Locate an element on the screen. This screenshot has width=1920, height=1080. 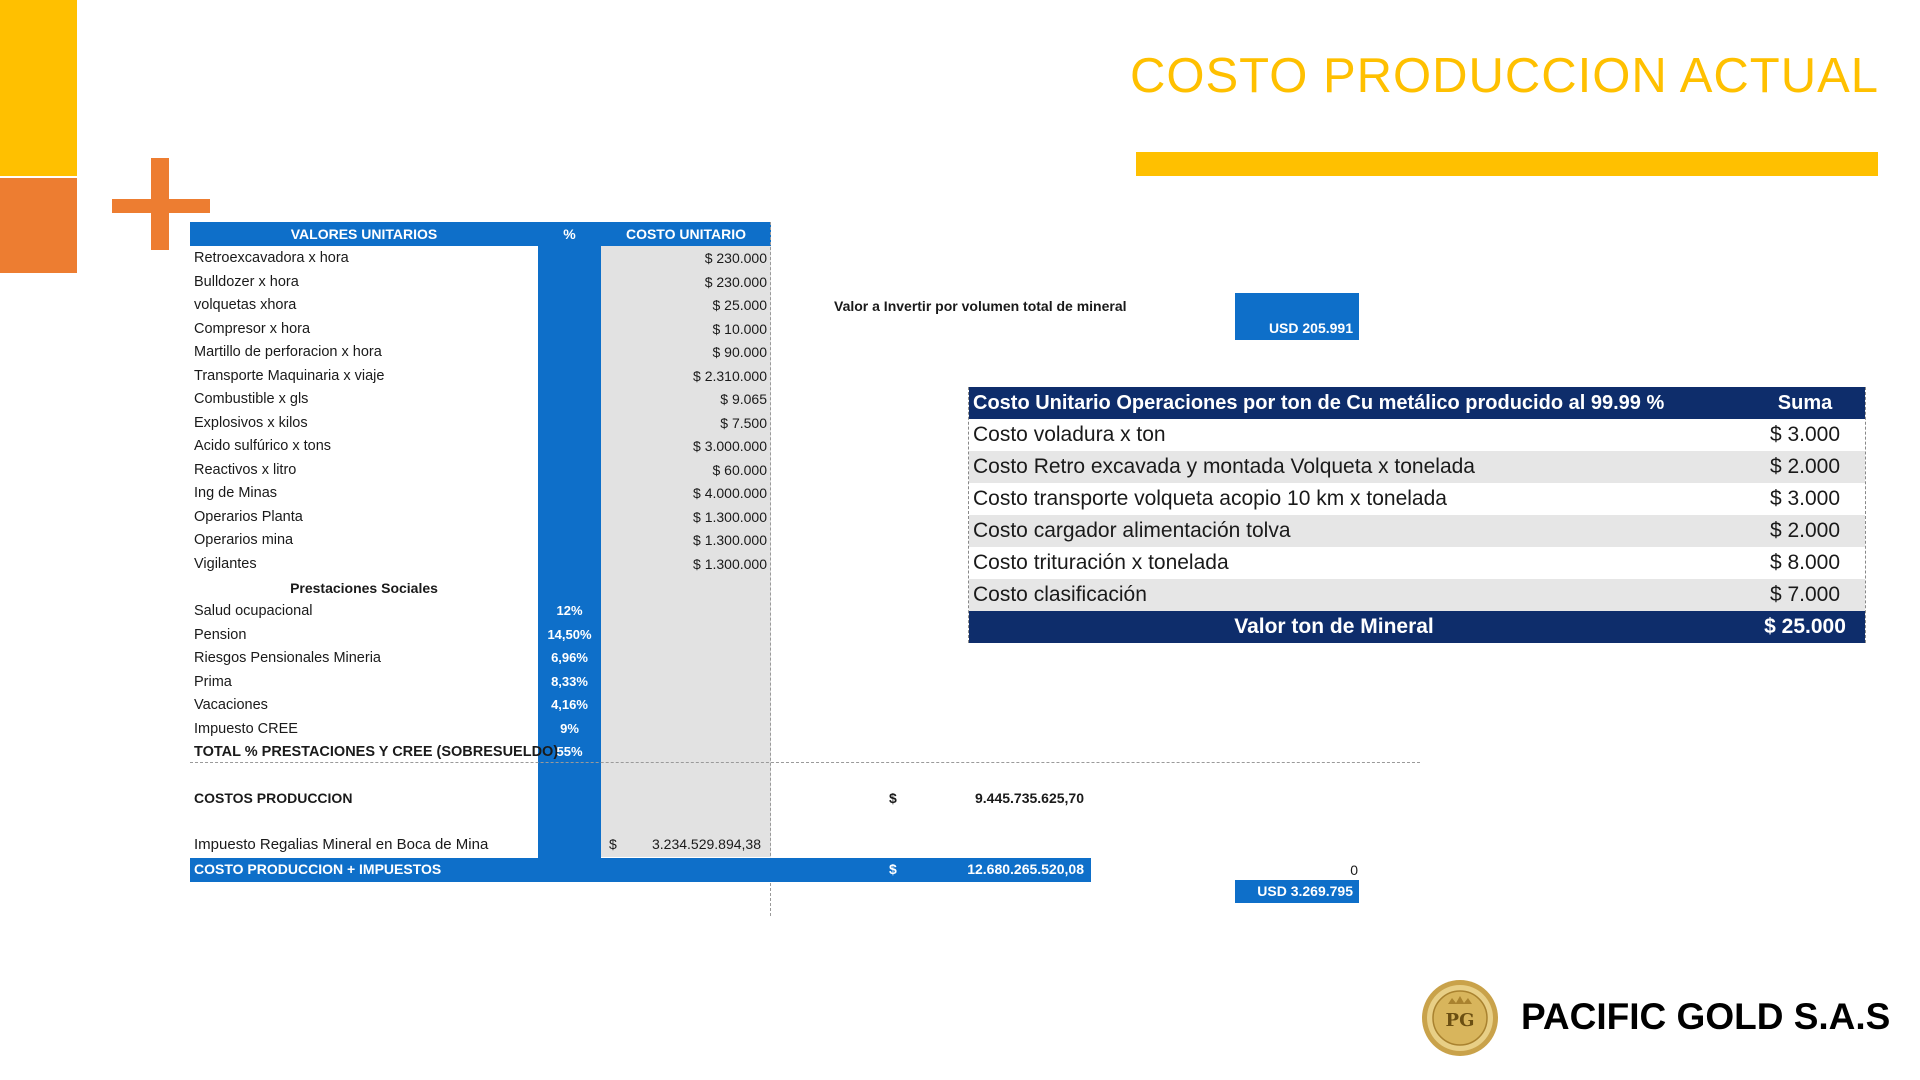
table-row: Impuesto CREE 9% is located at coordinates (480, 730).